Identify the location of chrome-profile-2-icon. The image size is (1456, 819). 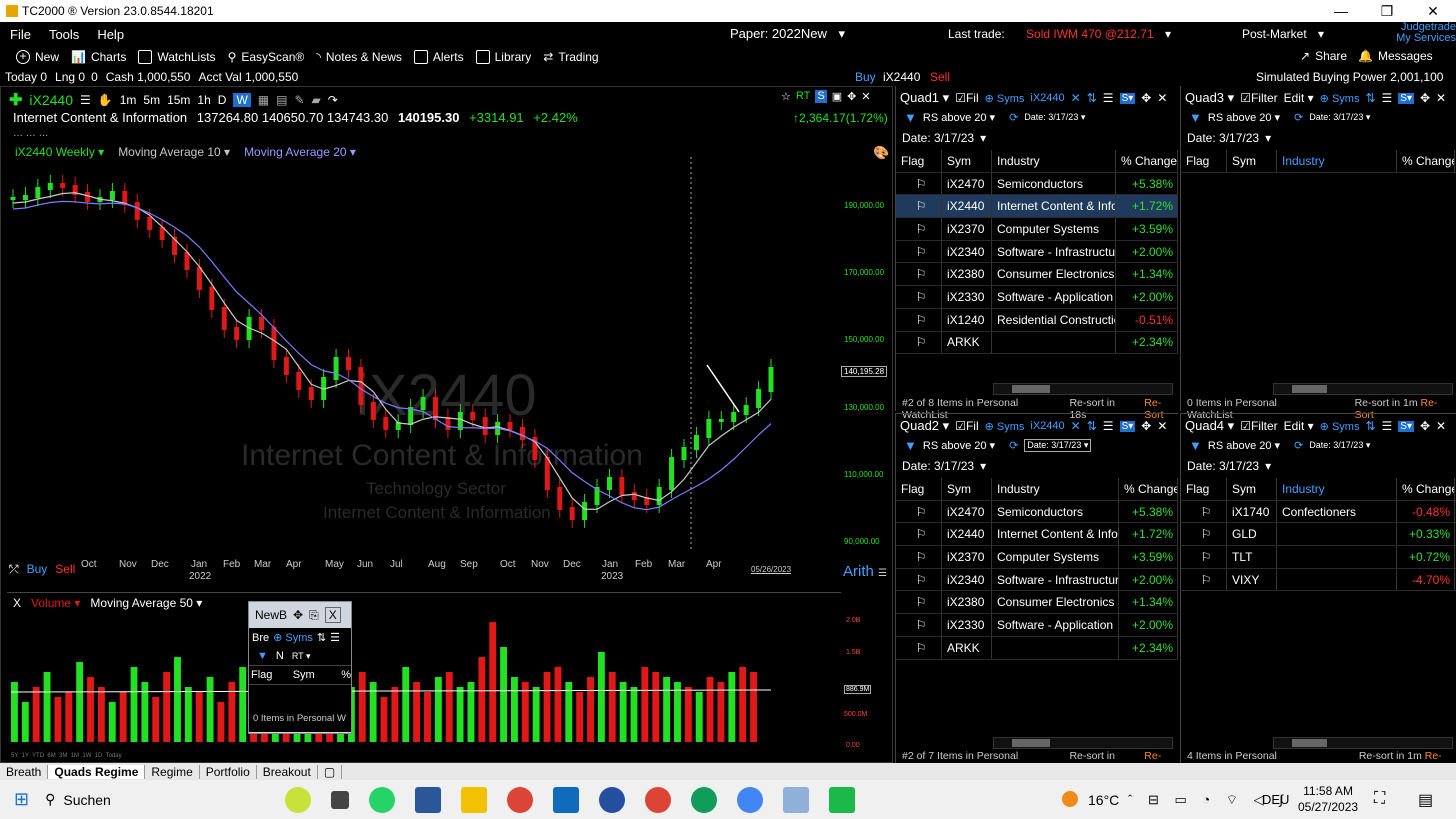
(704, 799).